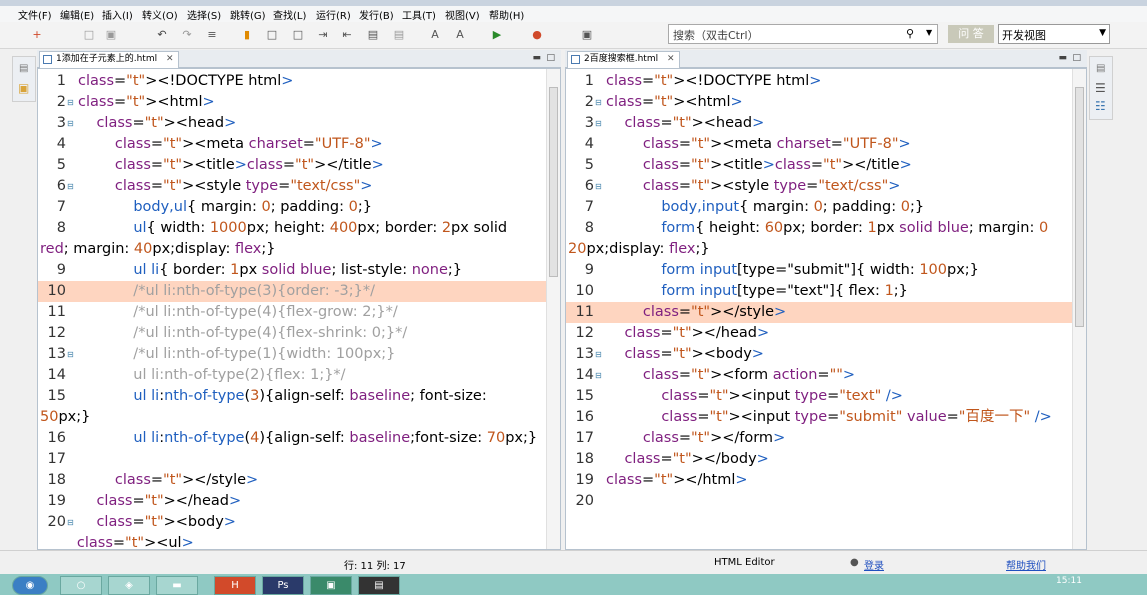 Image resolution: width=1147 pixels, height=595 pixels. Describe the element at coordinates (435, 35) in the screenshot. I see `font-increase-icon: A` at that location.